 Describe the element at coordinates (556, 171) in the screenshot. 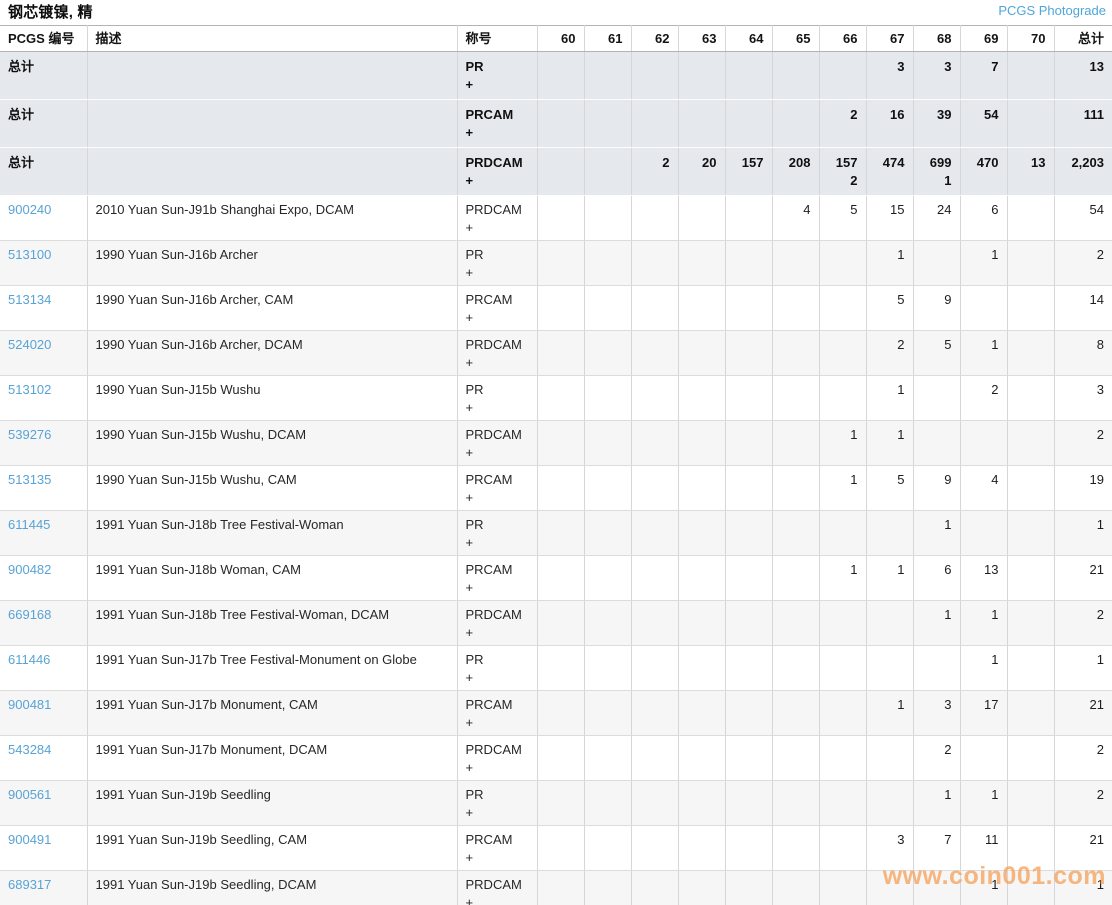

I see `summary-row: 总计 PRDCAM +2 20 157 208 157 2 474 699 1 470 13 2,203` at that location.